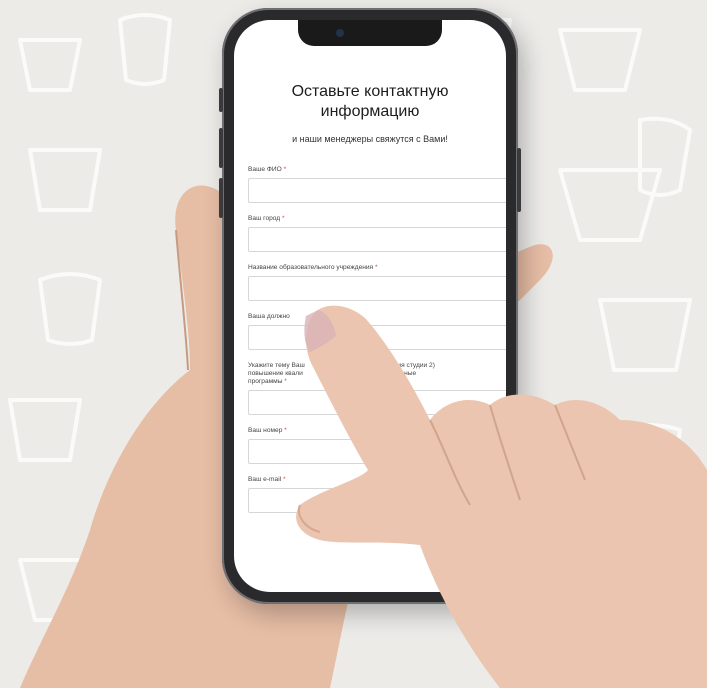  What do you see at coordinates (519, 180) in the screenshot?
I see `power-button` at bounding box center [519, 180].